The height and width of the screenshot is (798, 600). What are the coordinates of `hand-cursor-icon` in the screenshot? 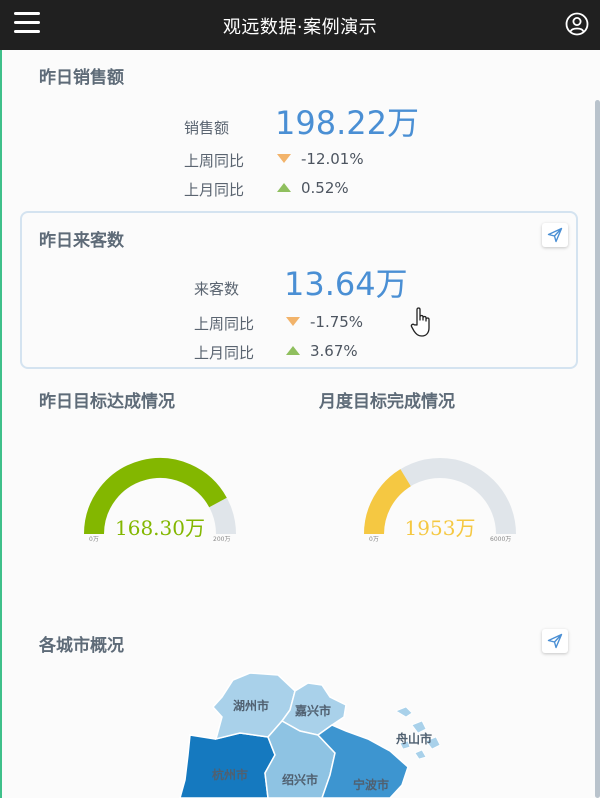 It's located at (420, 322).